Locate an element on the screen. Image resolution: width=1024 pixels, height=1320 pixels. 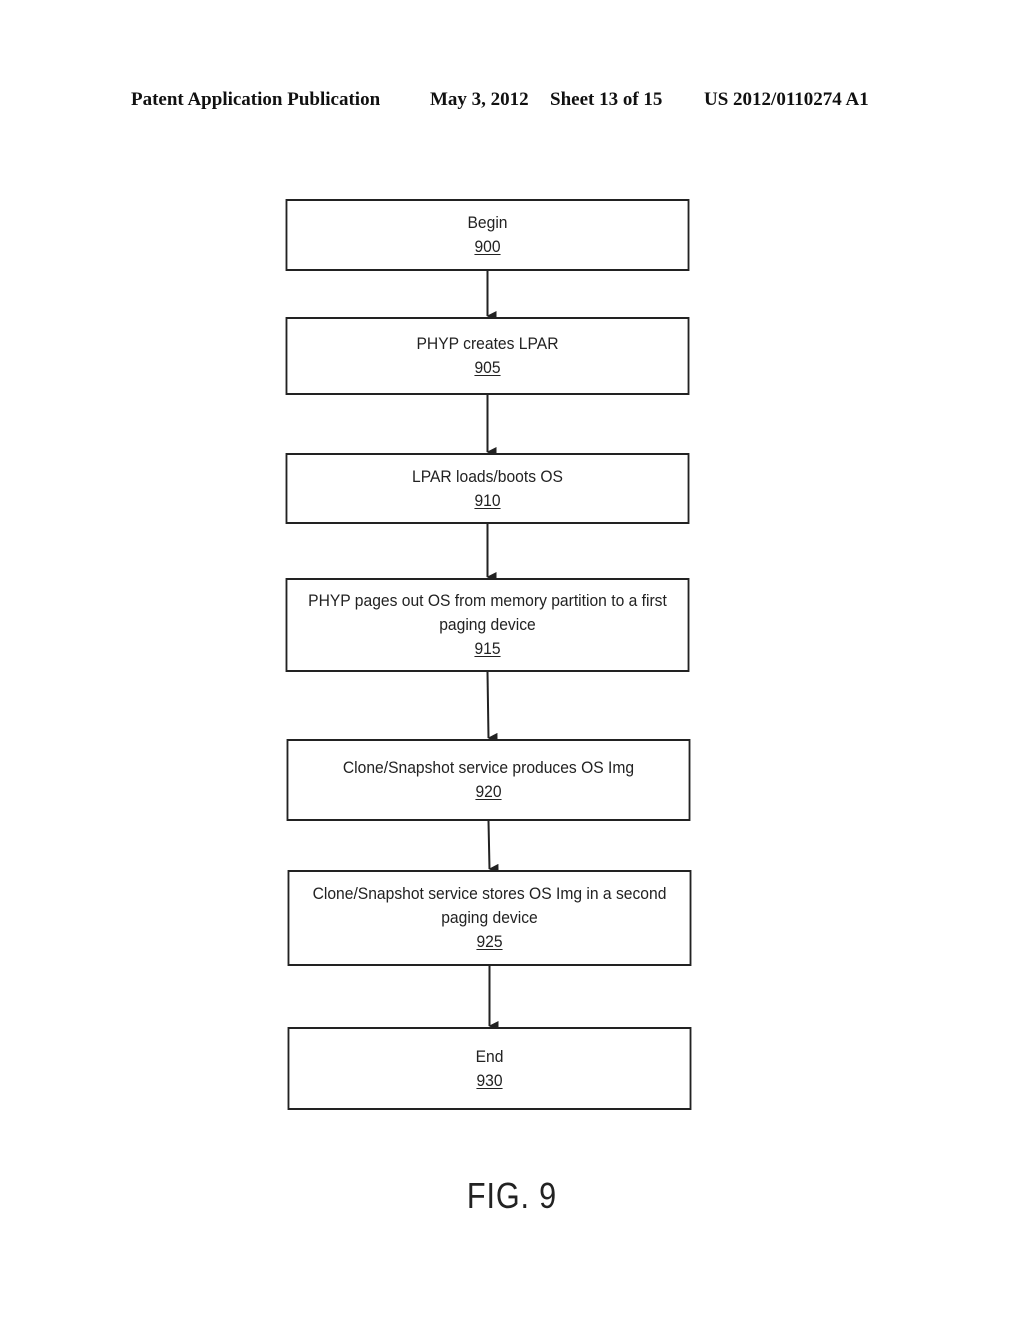
step-ref: 905 is located at coordinates (487, 367).